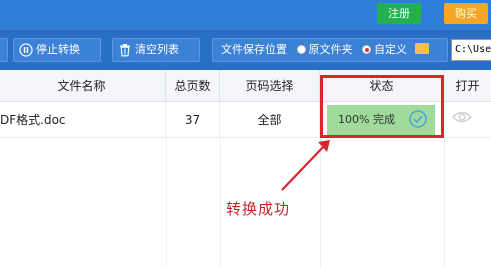  What do you see at coordinates (301, 49) in the screenshot?
I see `radio-off-icon` at bounding box center [301, 49].